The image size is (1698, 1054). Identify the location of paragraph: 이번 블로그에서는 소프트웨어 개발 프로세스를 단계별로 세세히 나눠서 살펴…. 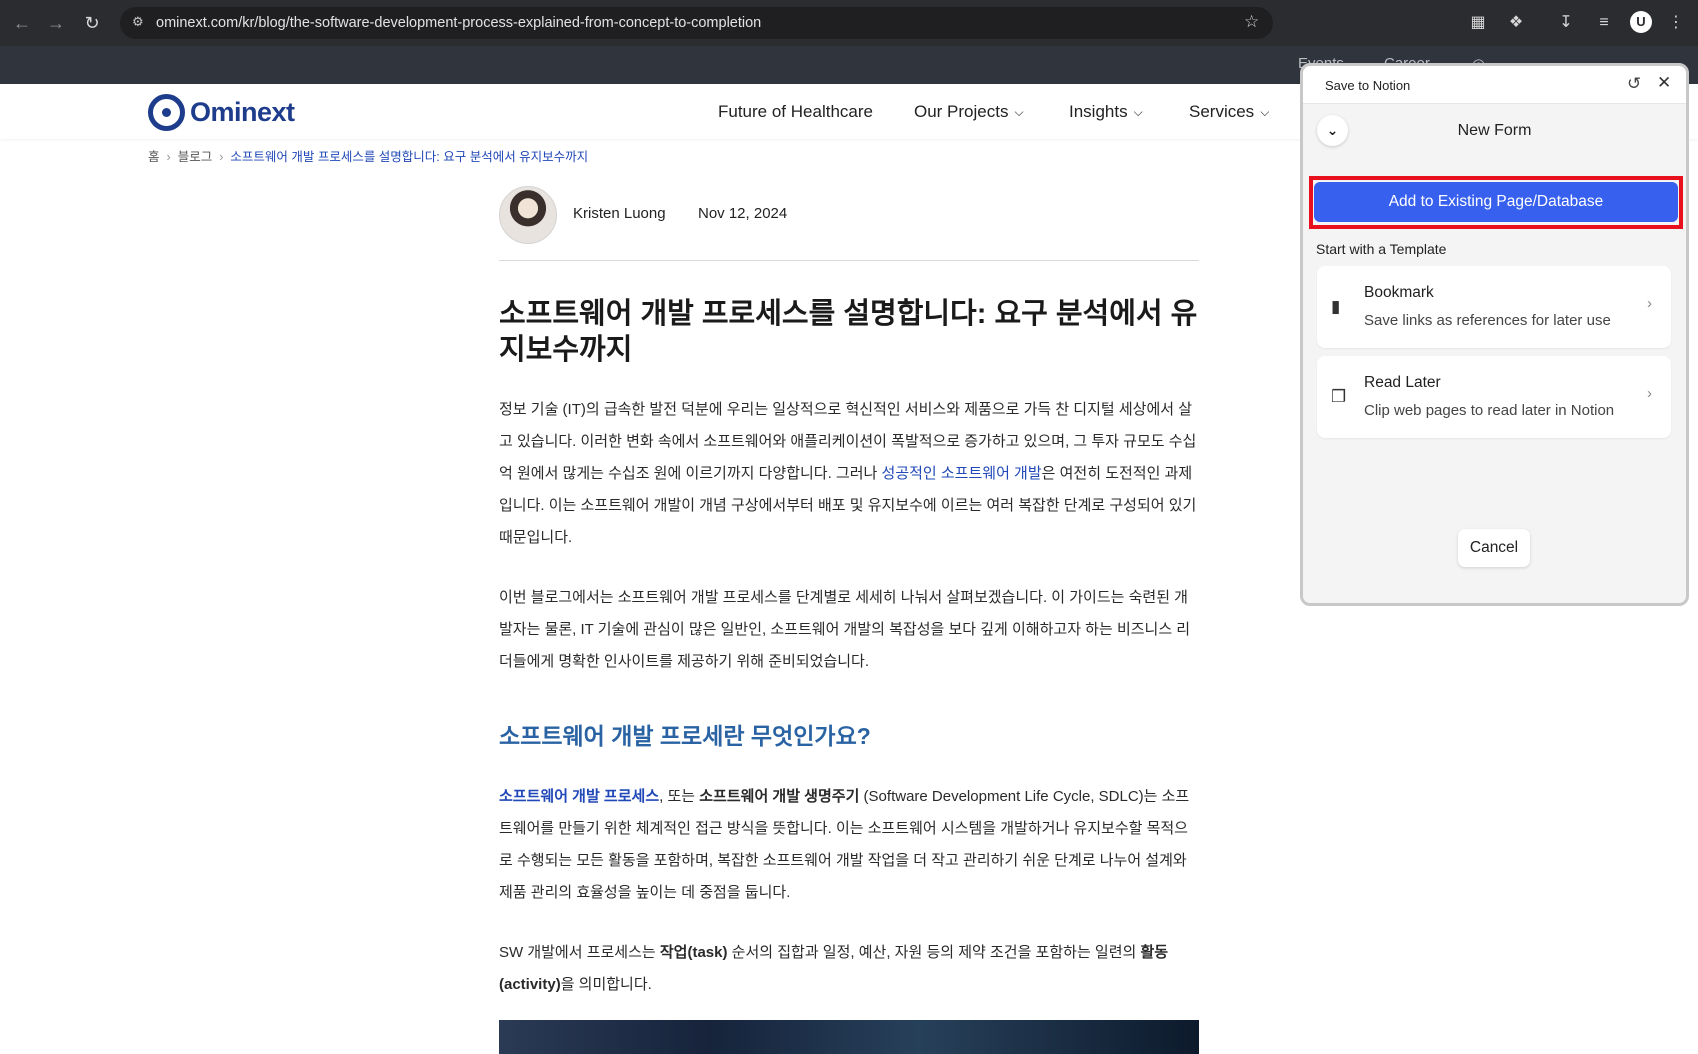
(845, 629).